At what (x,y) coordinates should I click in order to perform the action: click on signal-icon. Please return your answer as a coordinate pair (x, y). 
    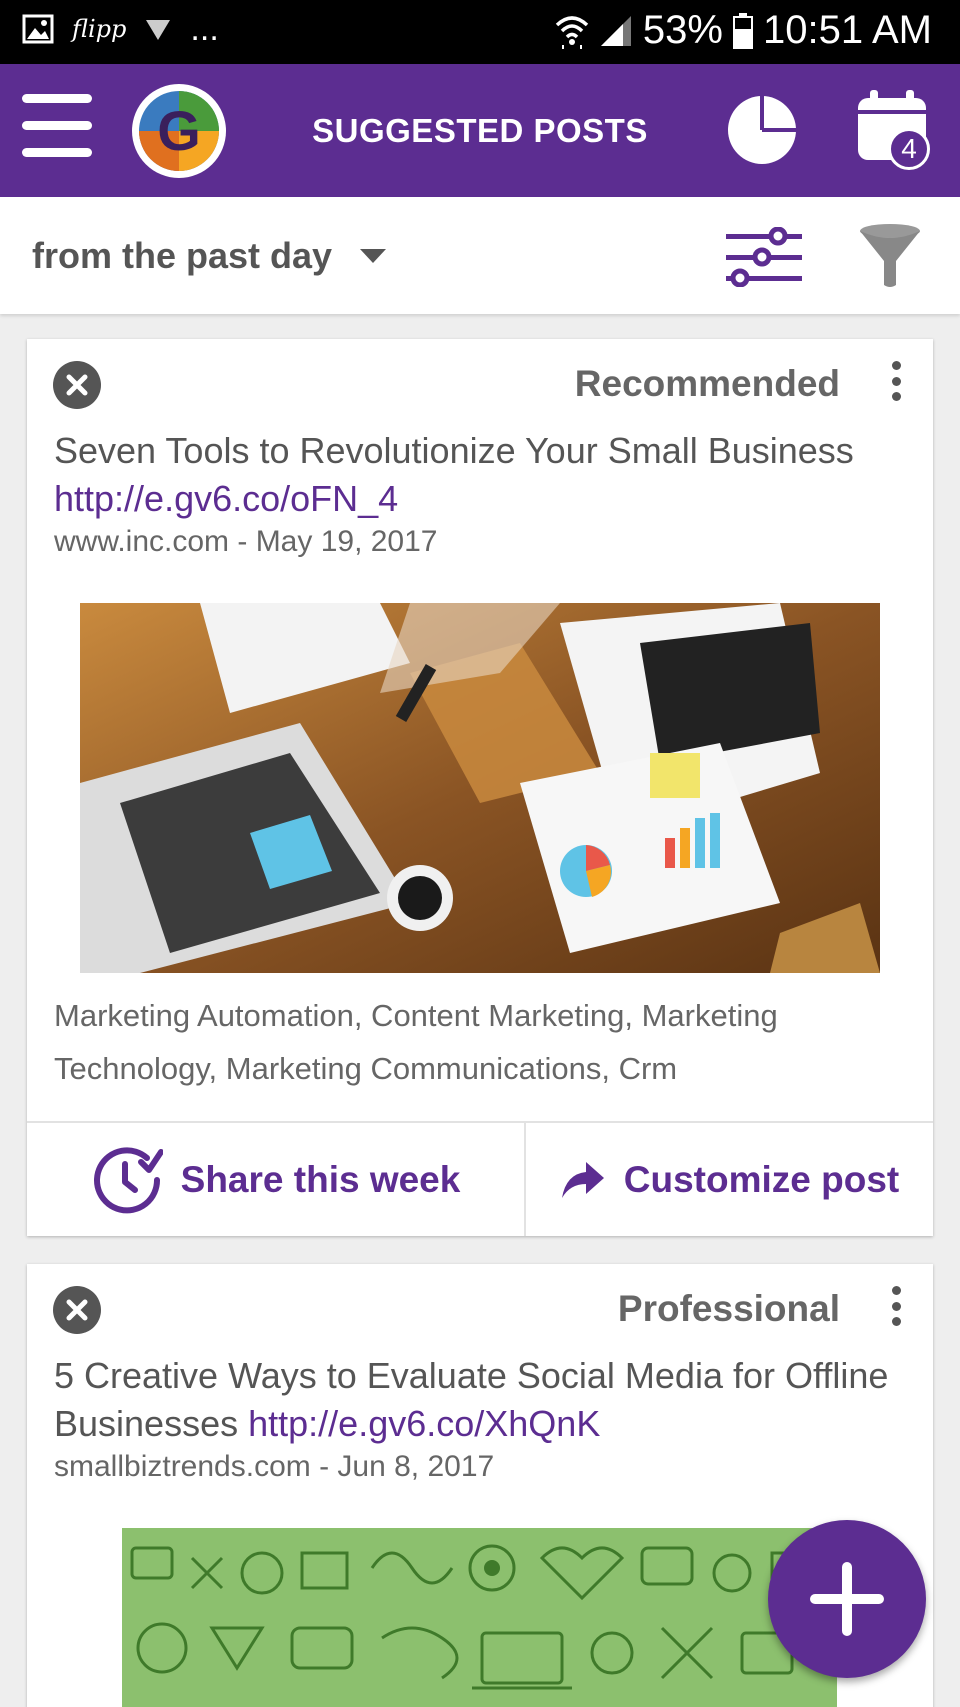
    Looking at the image, I should click on (615, 30).